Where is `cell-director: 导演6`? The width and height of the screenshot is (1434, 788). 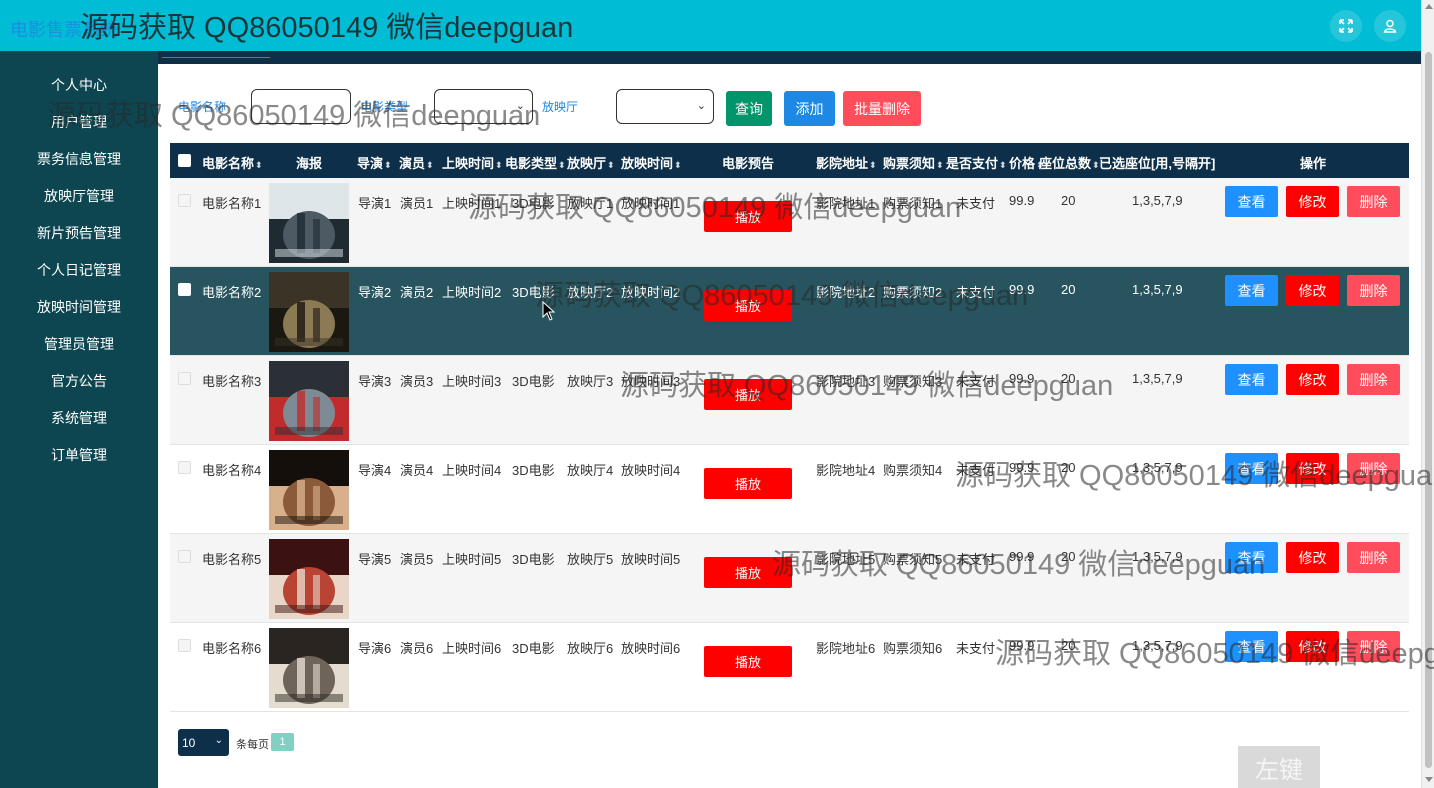
cell-director: 导演6 is located at coordinates (375, 648).